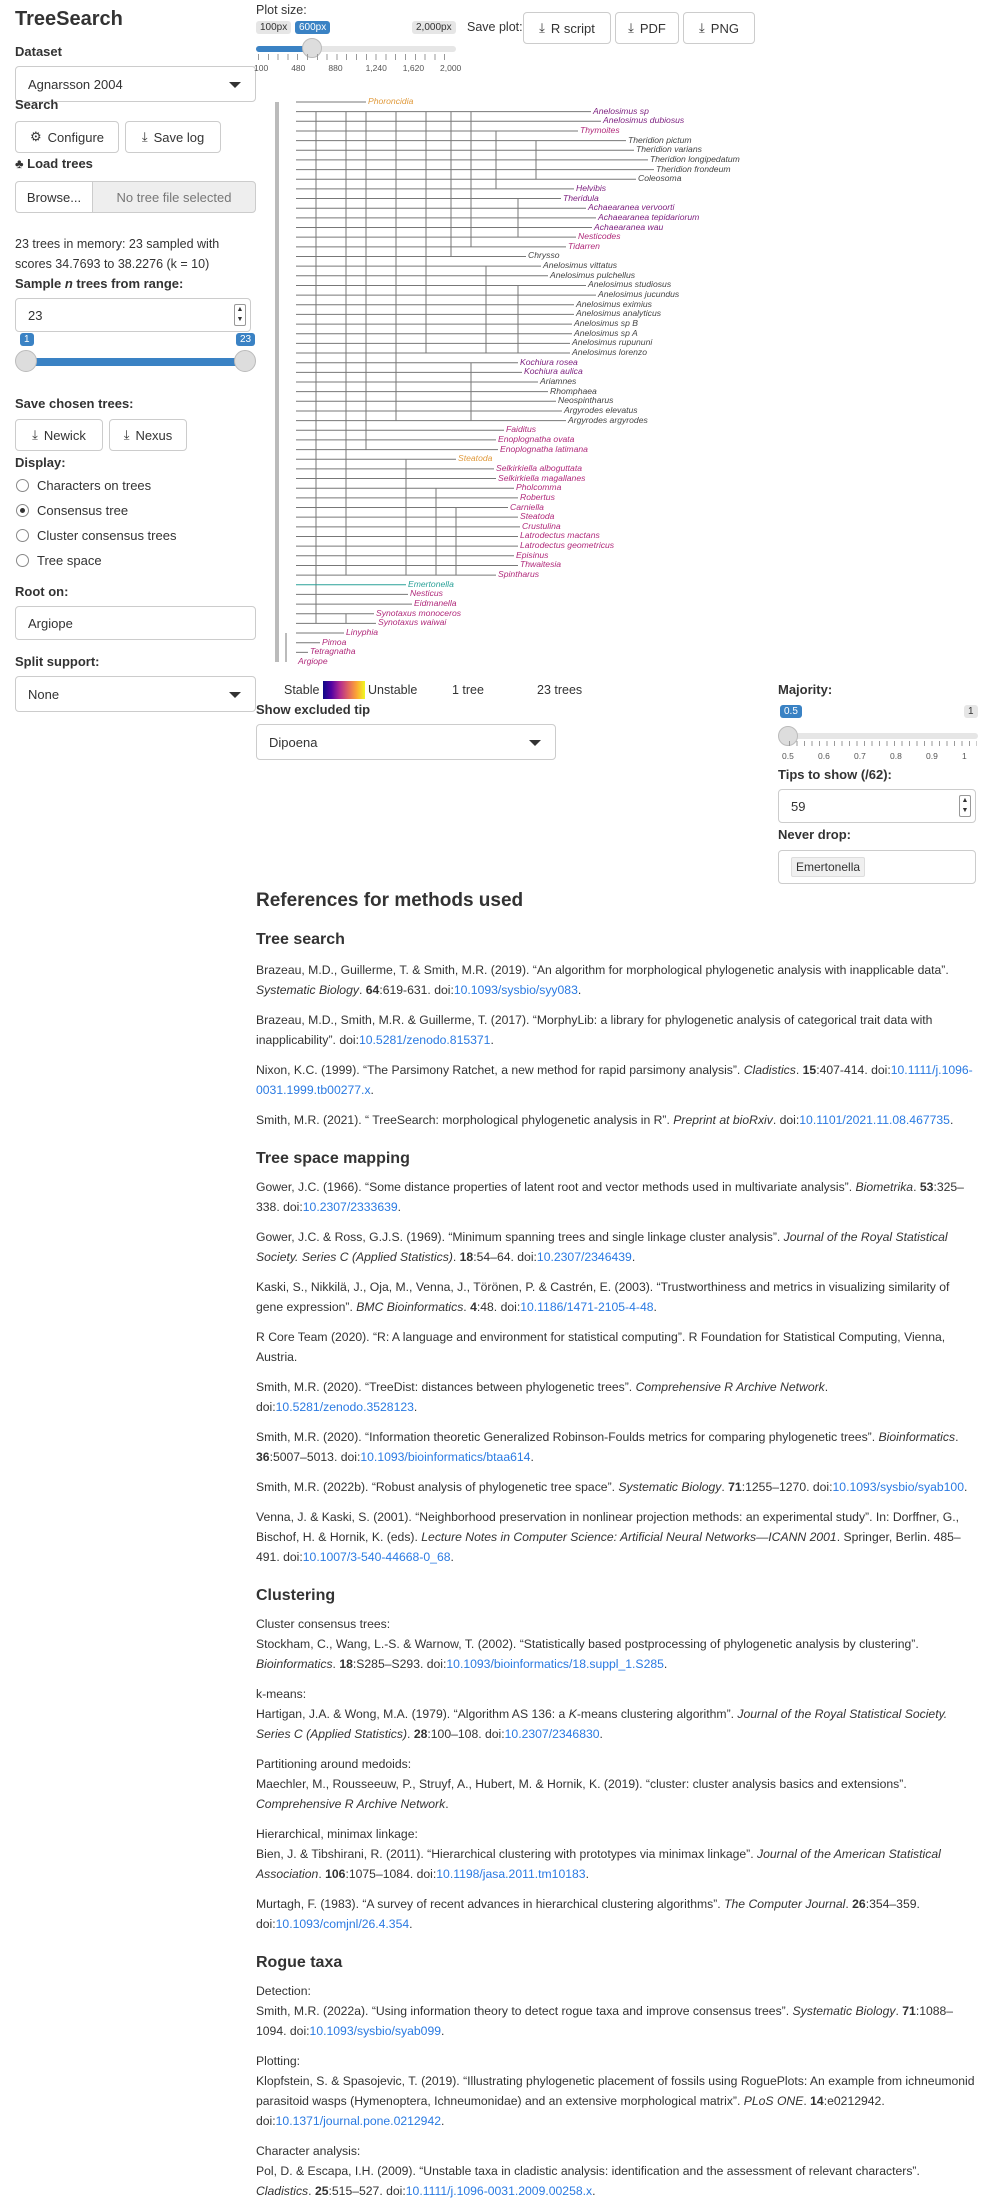  What do you see at coordinates (377, 1557) in the screenshot?
I see `doi-link: 10.1007/3-540-44668-0_68` at bounding box center [377, 1557].